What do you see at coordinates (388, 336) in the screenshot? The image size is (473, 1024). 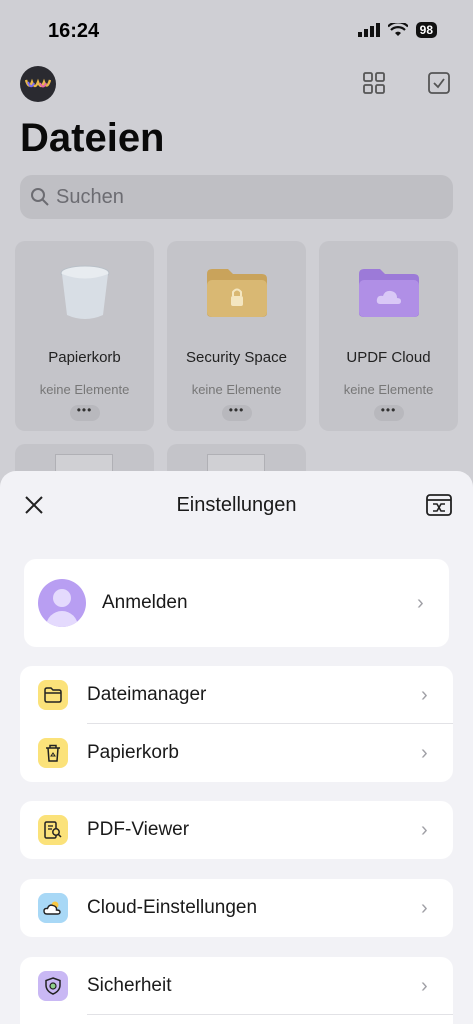 I see `card-updf-cloud: UPDF Cloud keine Elemente •••` at bounding box center [388, 336].